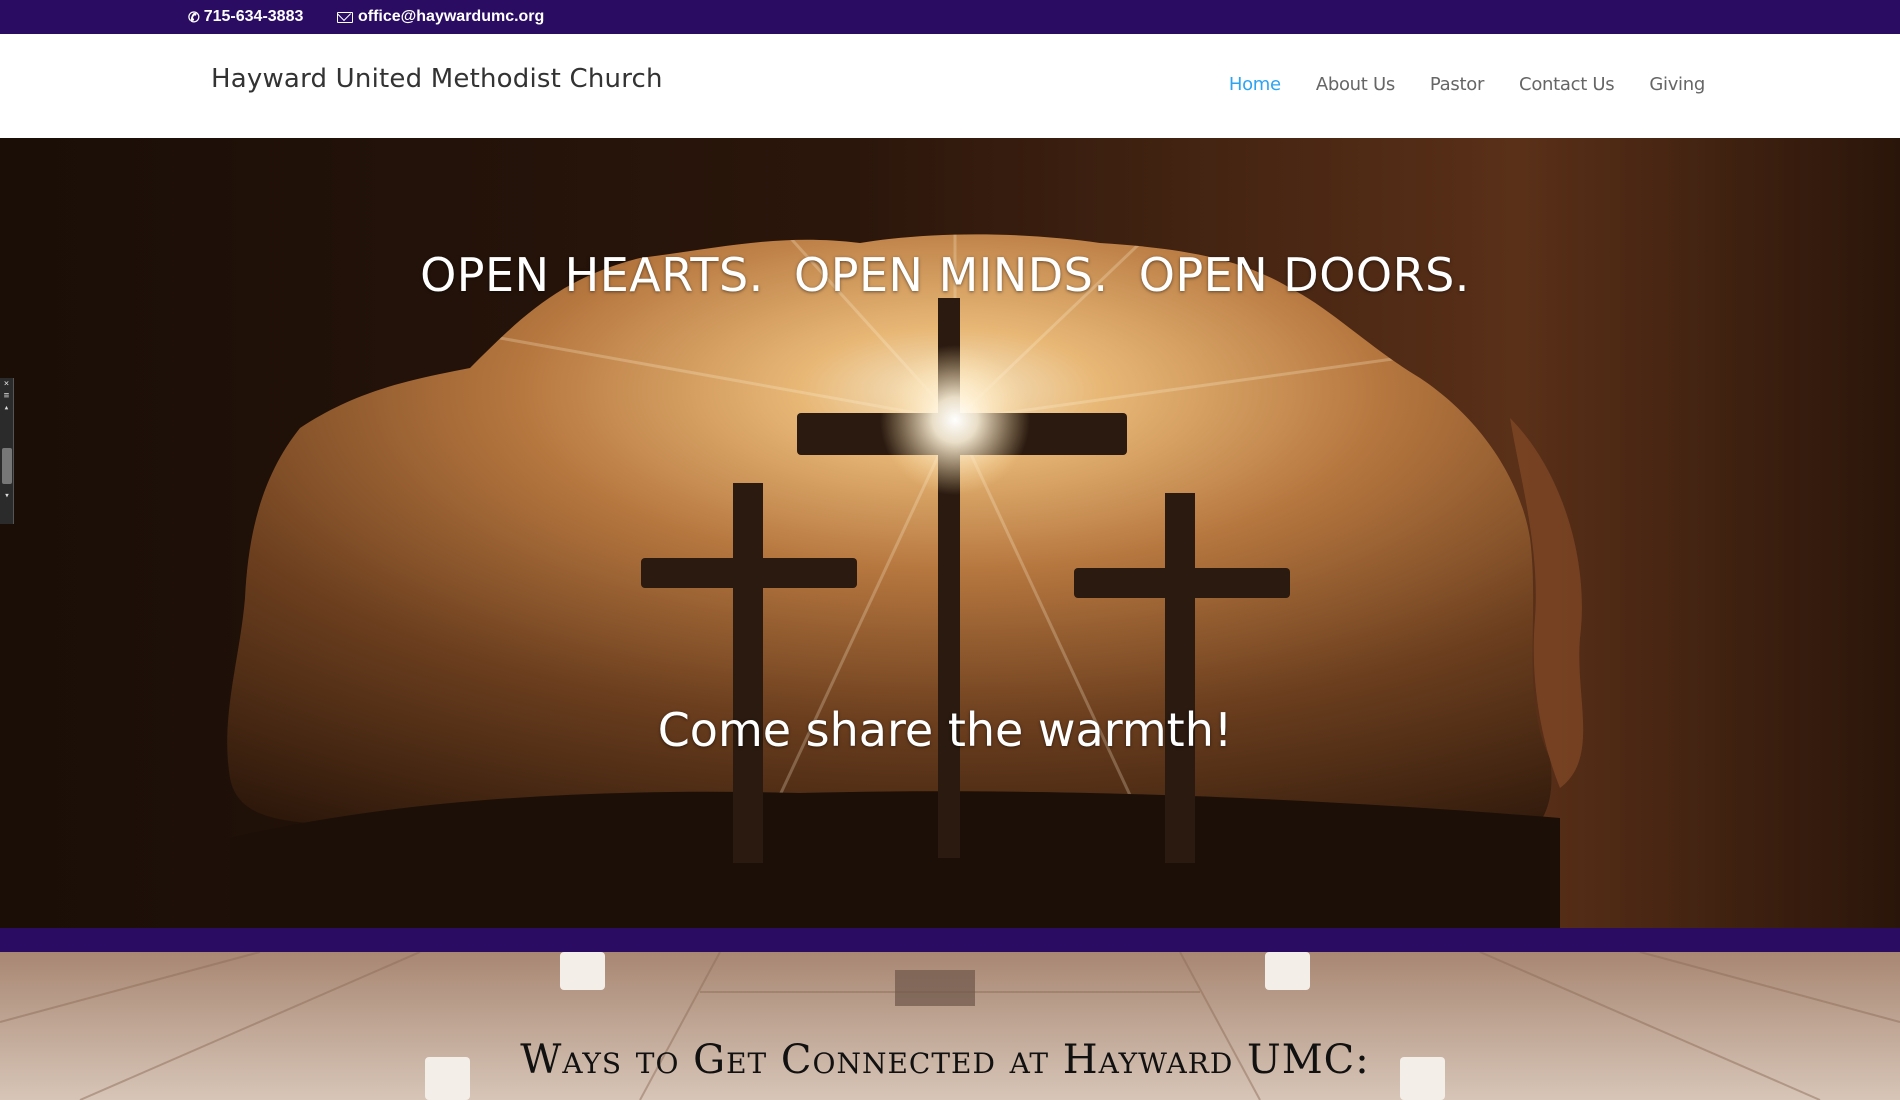  I want to click on nav-item-contact-us: Contact Us, so click(1567, 84).